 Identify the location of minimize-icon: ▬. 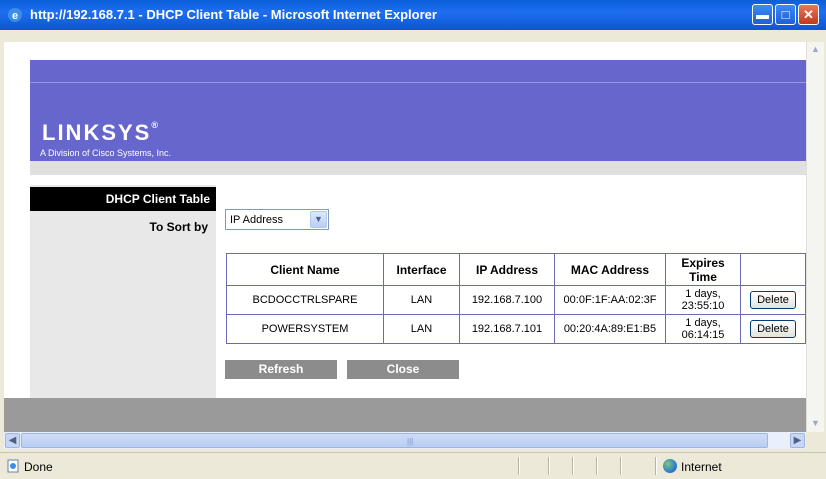
(762, 14).